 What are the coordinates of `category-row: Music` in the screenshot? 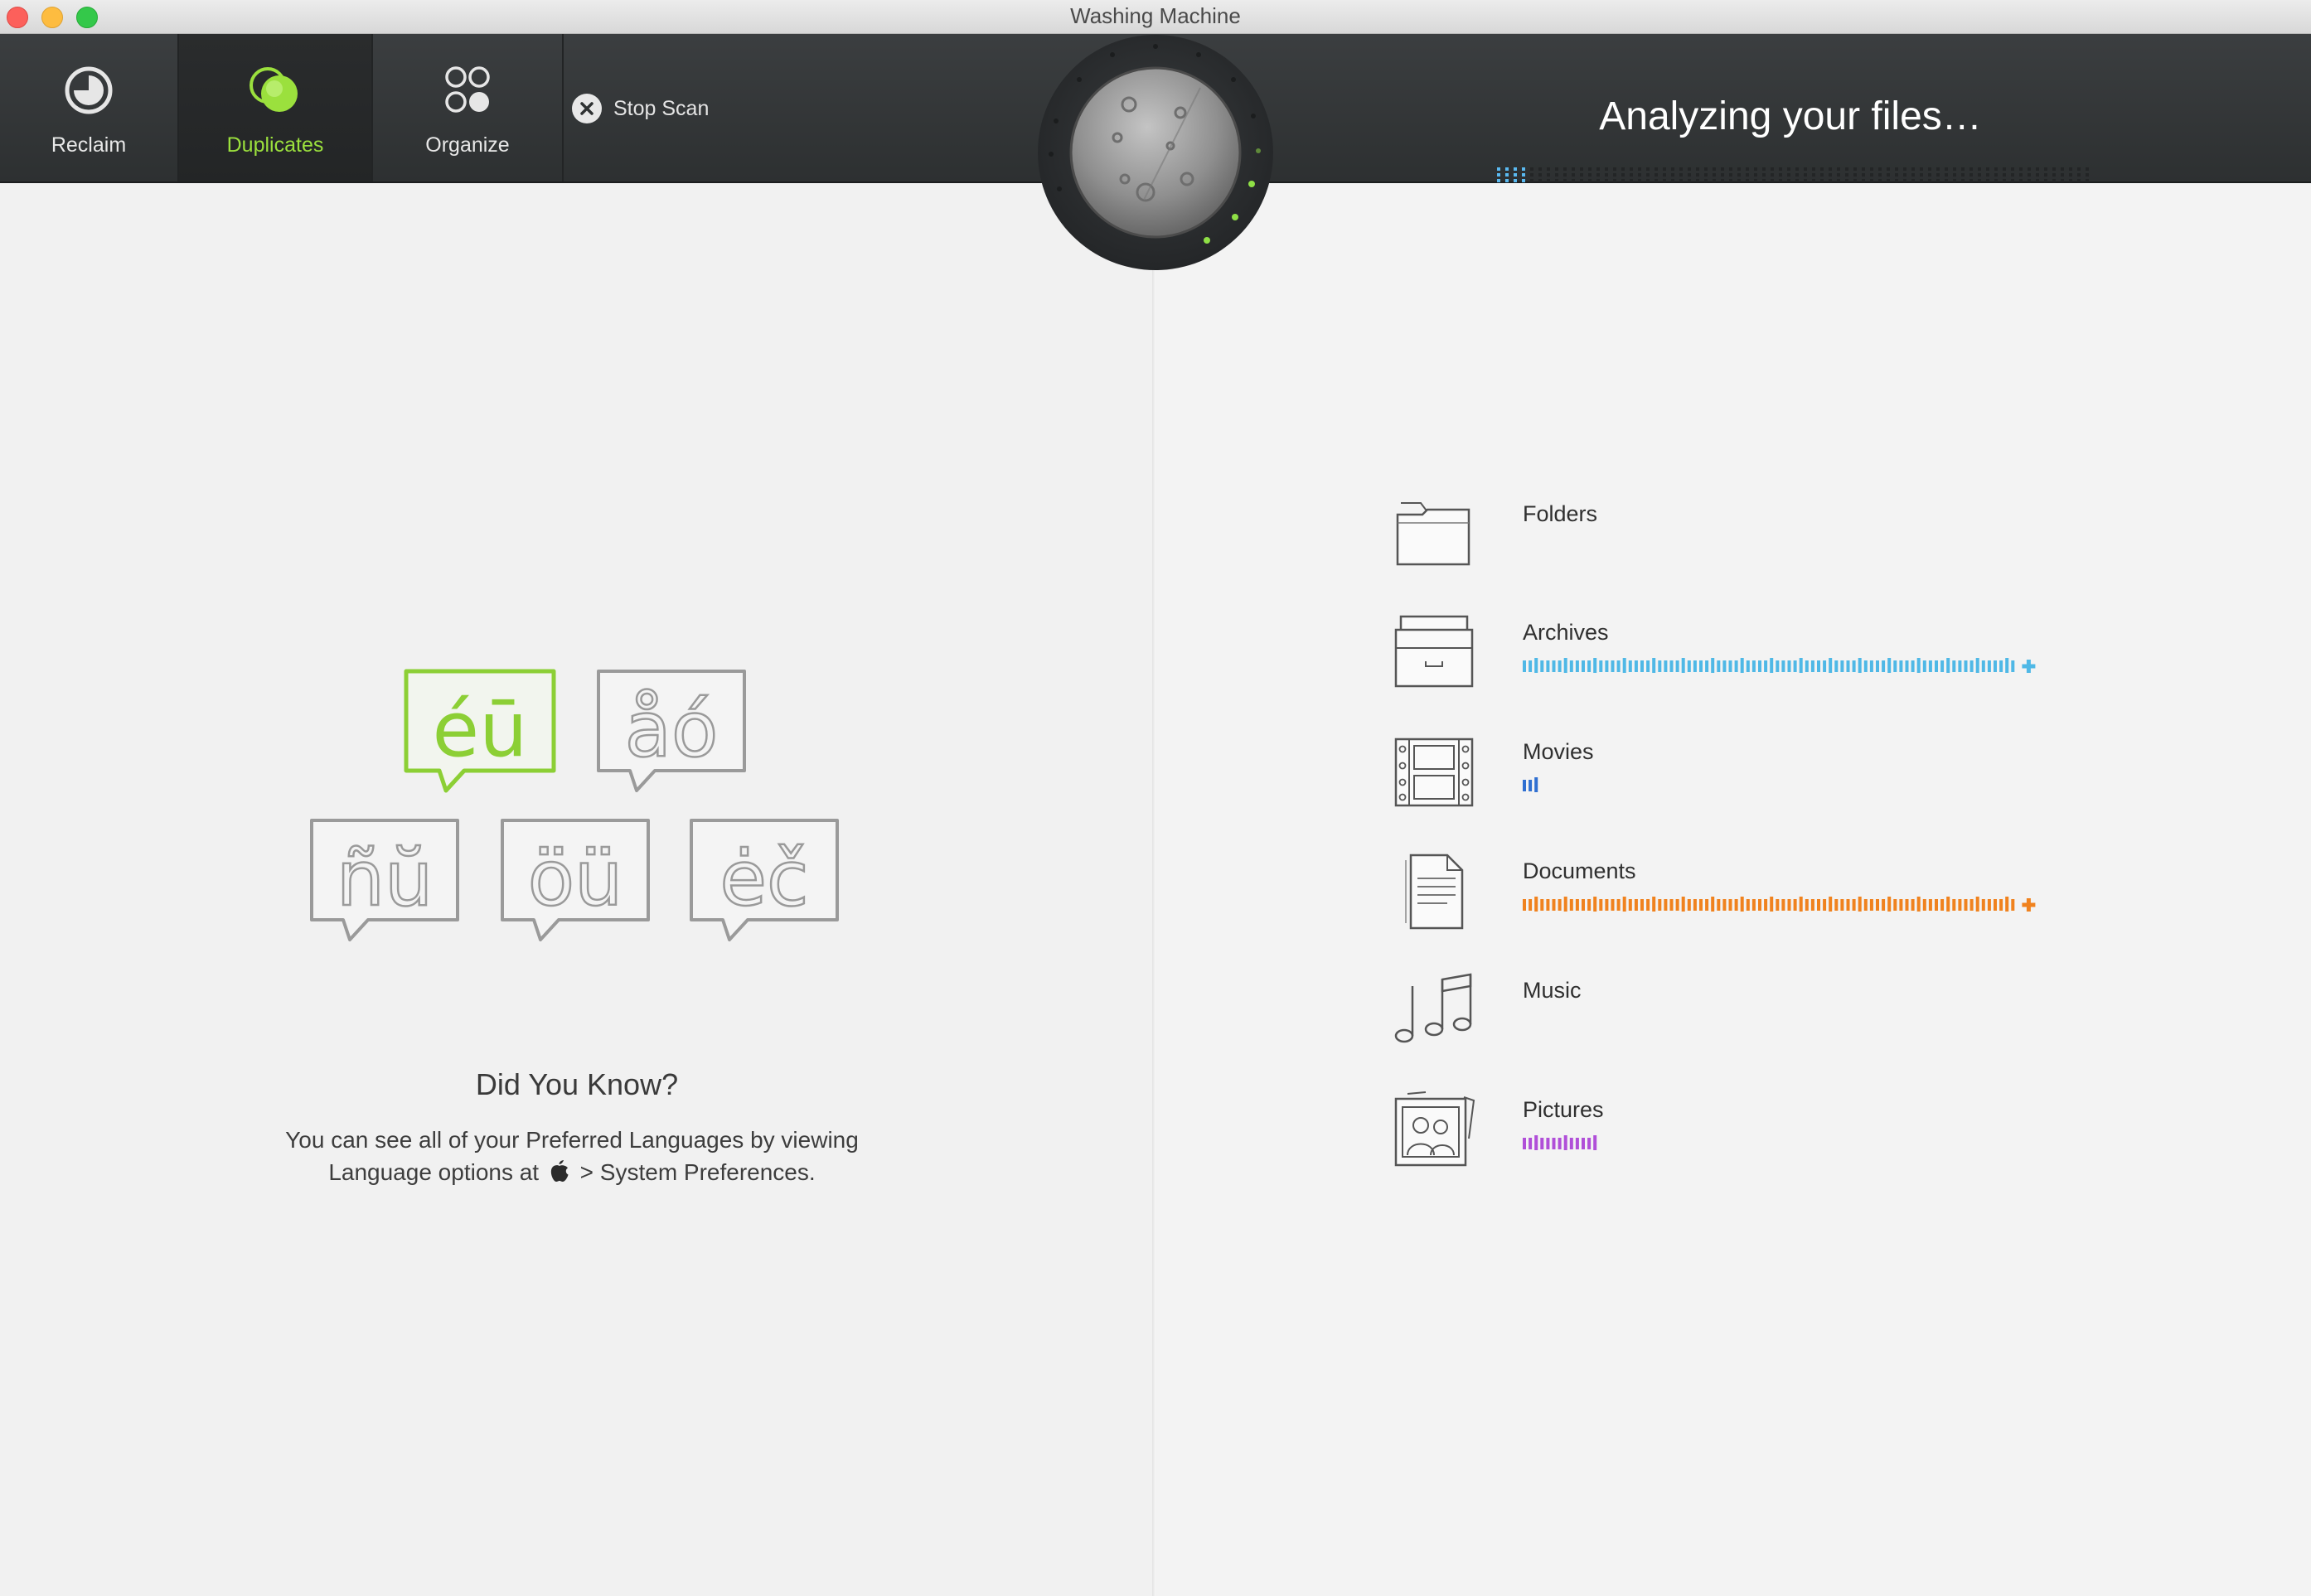 It's located at (1724, 1011).